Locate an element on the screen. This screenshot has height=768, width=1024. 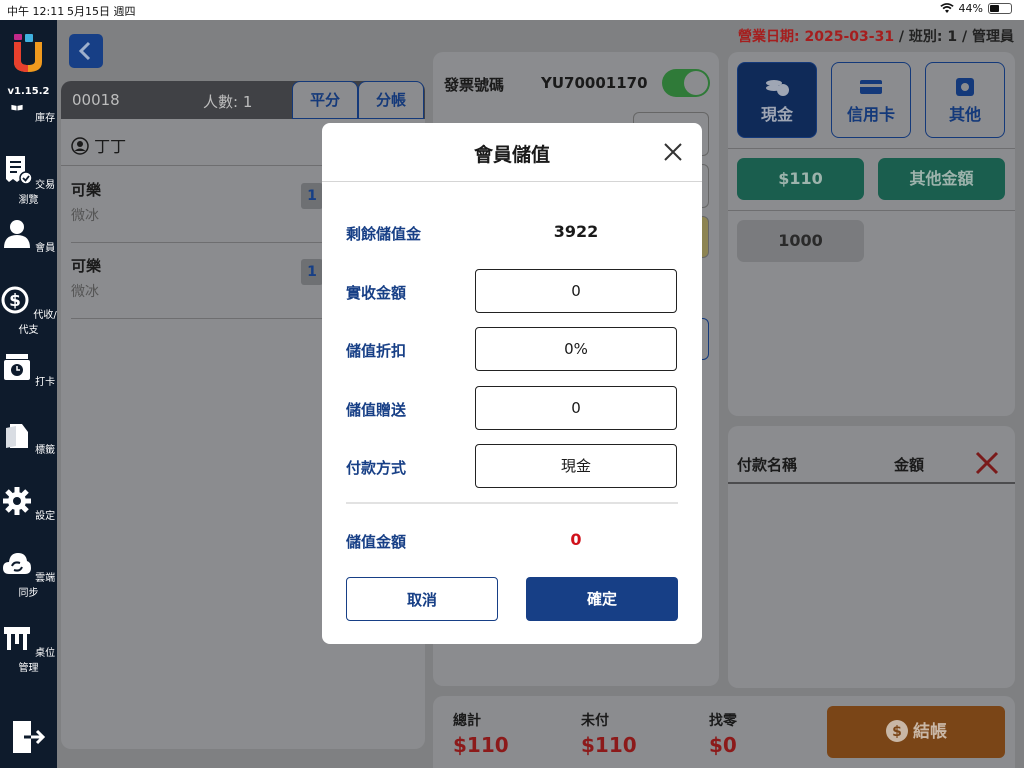
coins-icon is located at coordinates (777, 88).